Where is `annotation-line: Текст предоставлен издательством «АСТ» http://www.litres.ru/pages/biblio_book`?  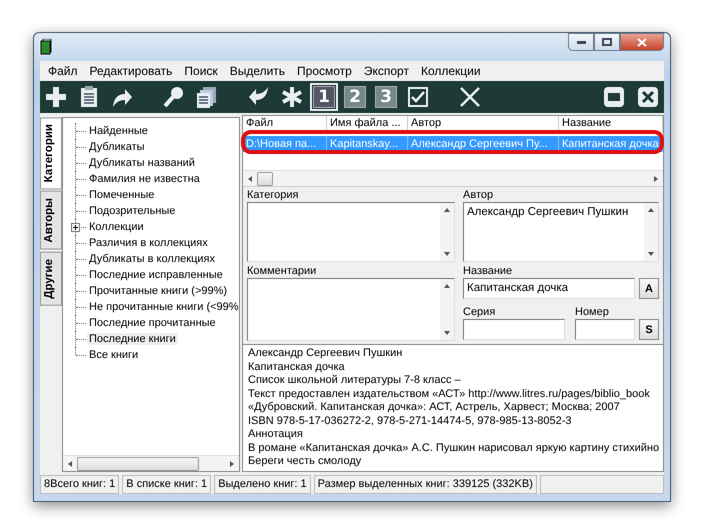 annotation-line: Текст предоставлен издательством «АСТ» http://www.litres.ru/pages/biblio_book is located at coordinates (449, 394).